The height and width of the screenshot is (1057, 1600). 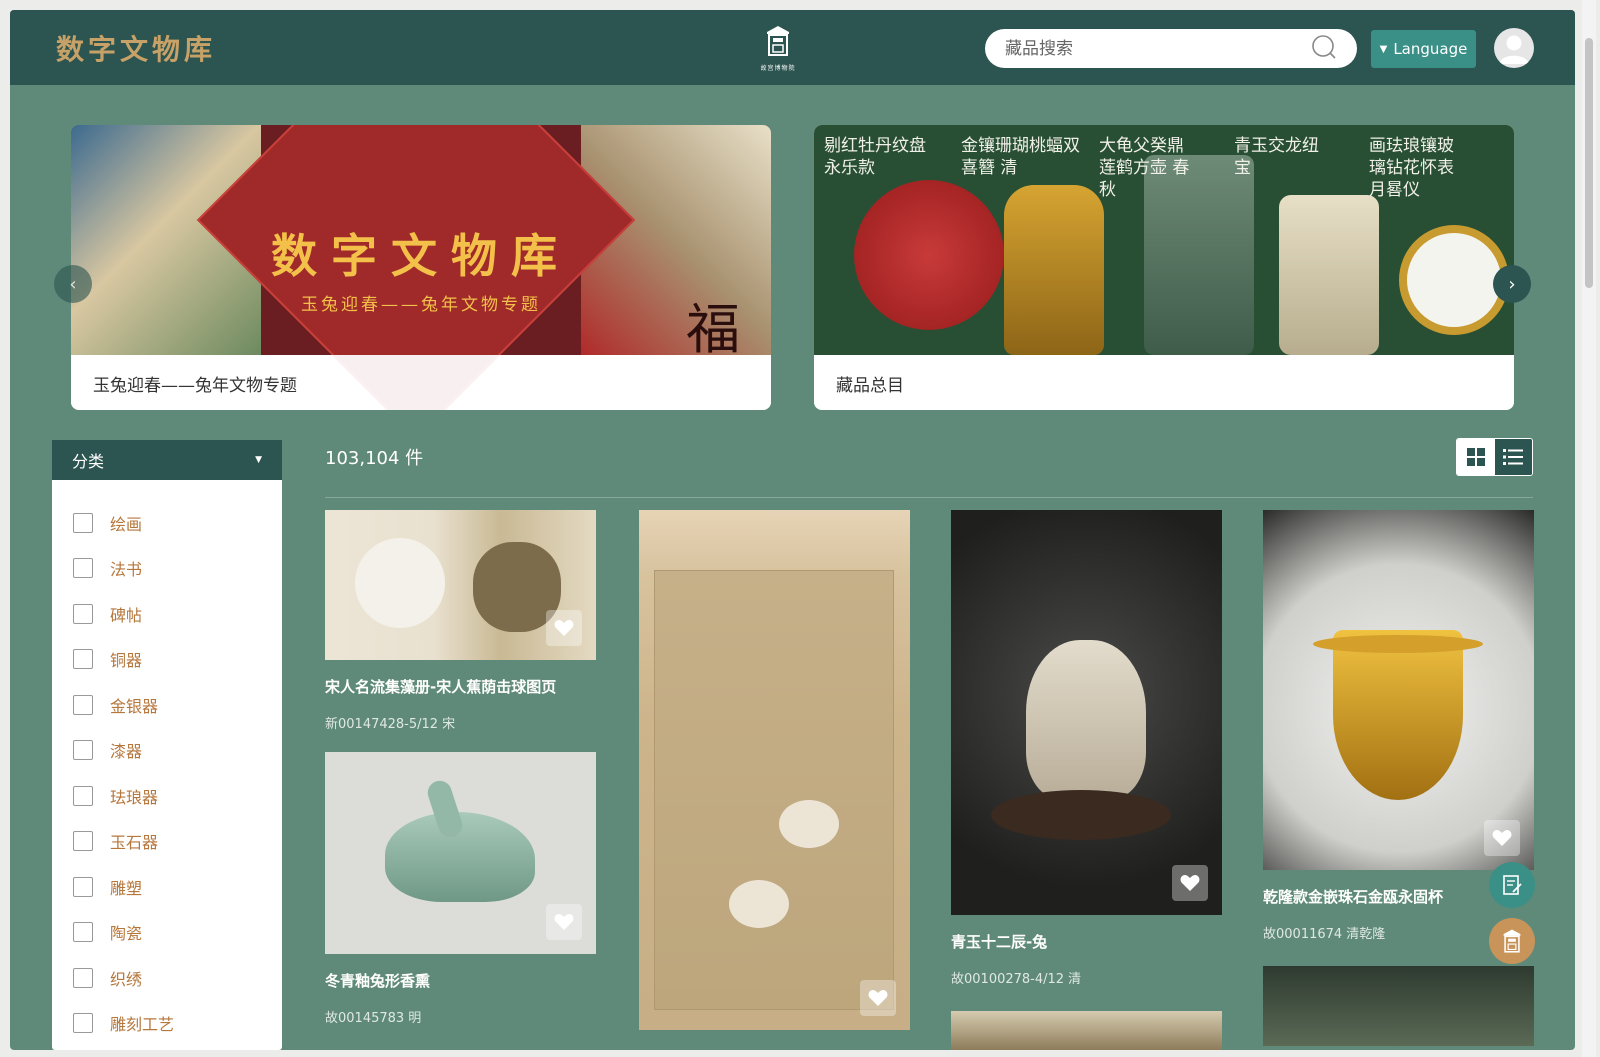 What do you see at coordinates (167, 523) in the screenshot?
I see `category-item: 绘画` at bounding box center [167, 523].